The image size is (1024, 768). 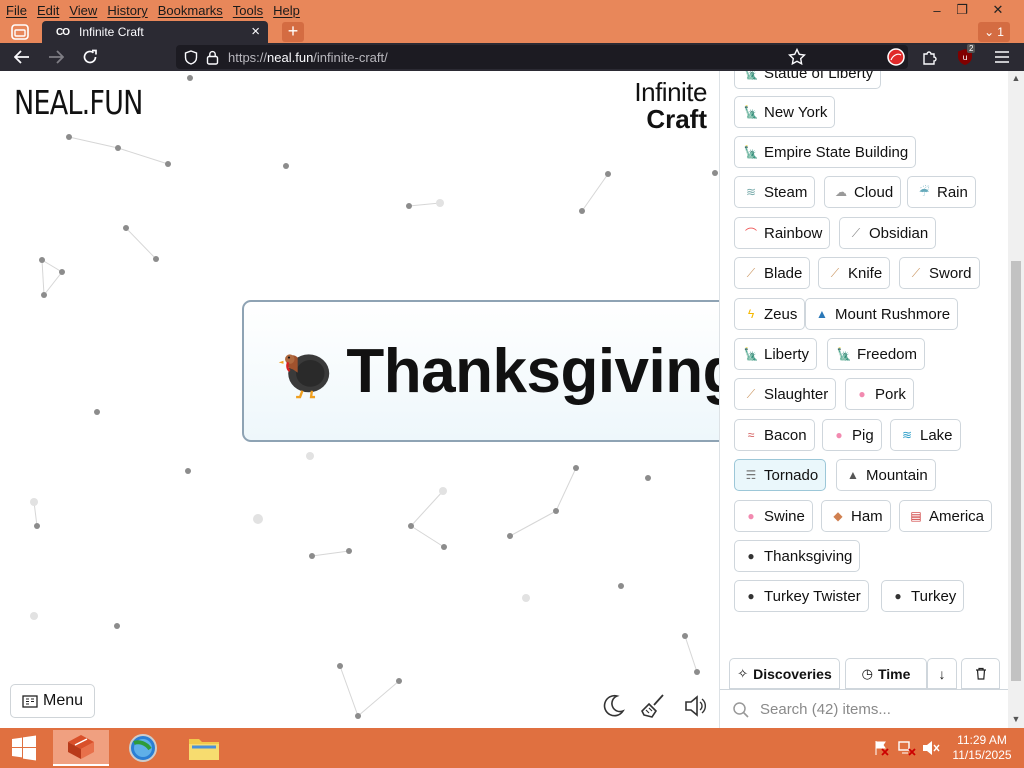 I want to click on item-empire-state-building: 🗽 Empire State Building, so click(x=825, y=152).